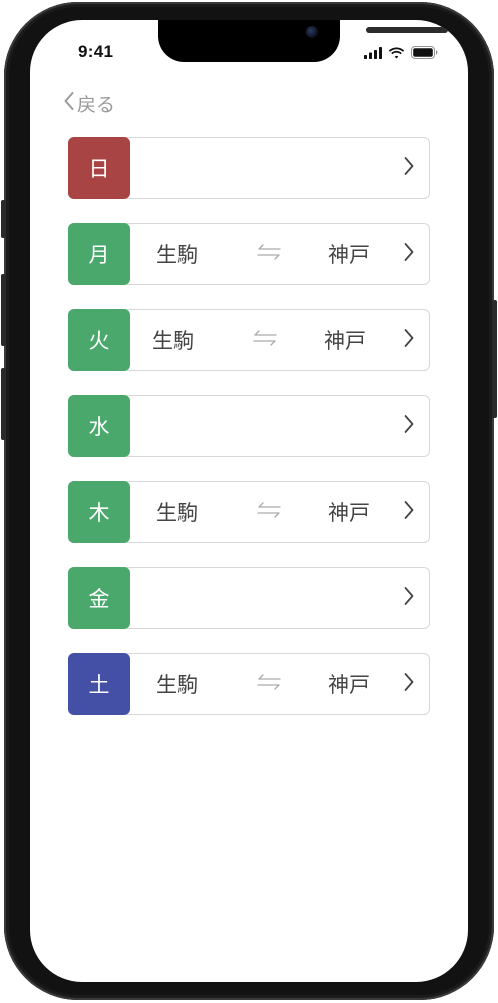 Image resolution: width=498 pixels, height=1003 pixels. I want to click on day-badge: 火, so click(99, 340).